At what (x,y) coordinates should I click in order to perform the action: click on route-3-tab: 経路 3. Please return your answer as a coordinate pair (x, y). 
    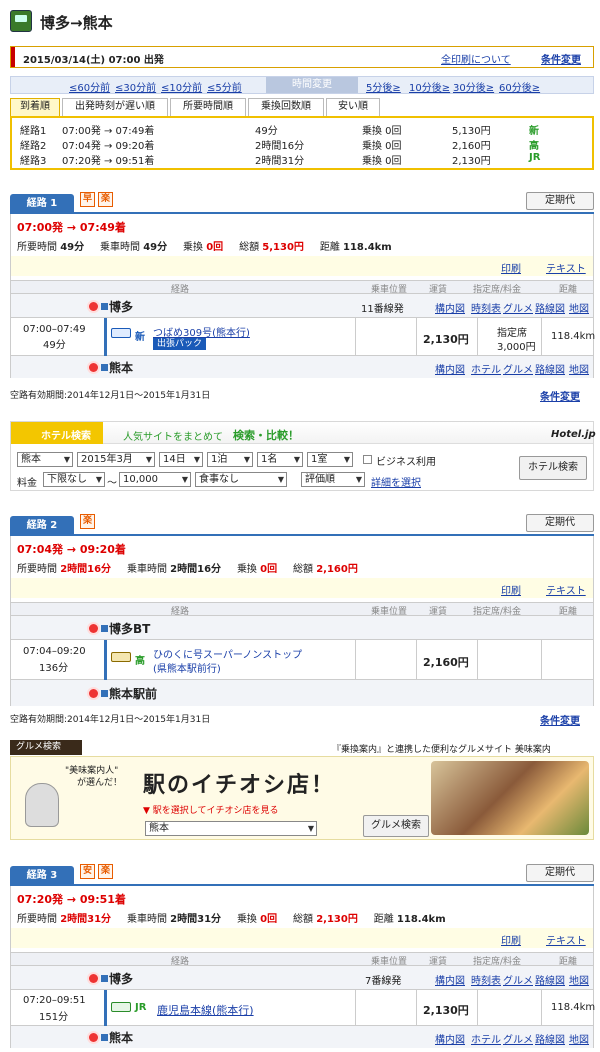
    Looking at the image, I should click on (42, 876).